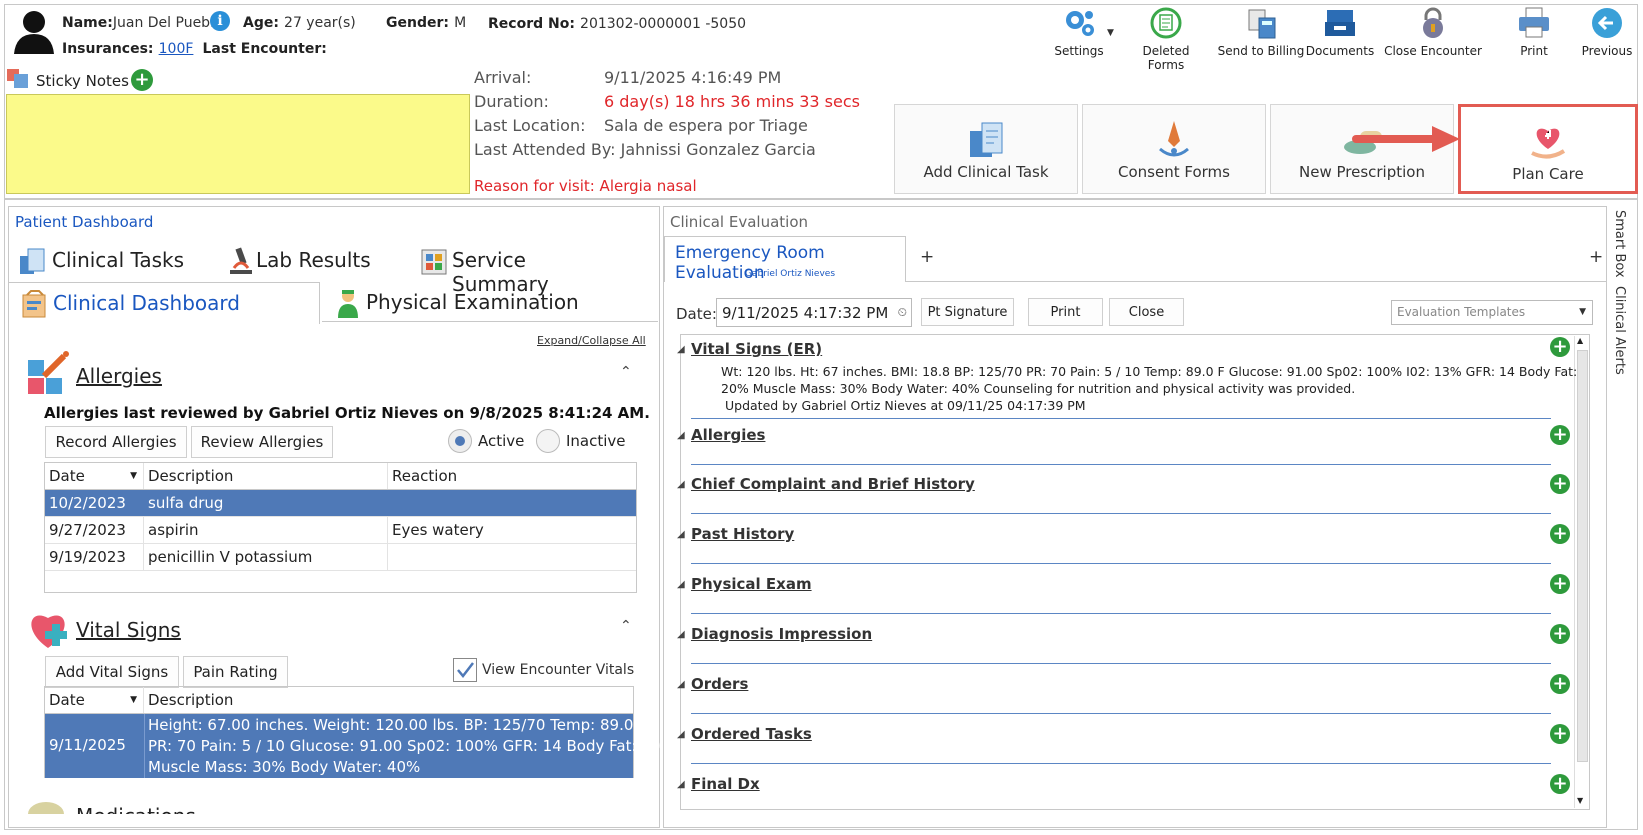 This screenshot has height=835, width=1643. I want to click on allergies-collapse-icon: ⌃, so click(626, 372).